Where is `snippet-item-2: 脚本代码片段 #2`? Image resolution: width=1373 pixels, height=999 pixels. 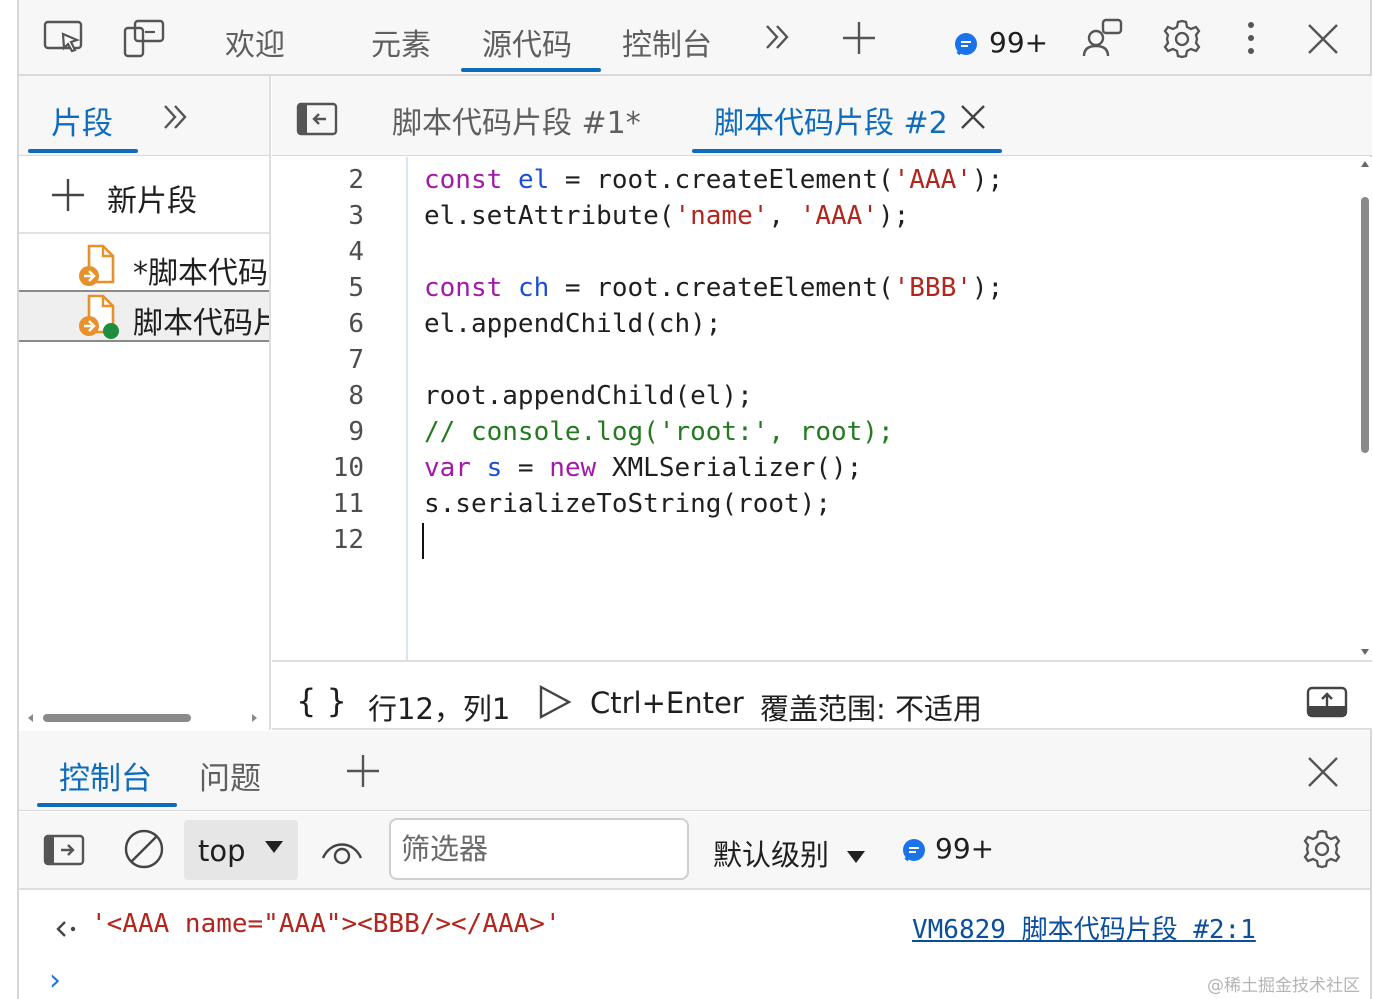 snippet-item-2: 脚本代码片段 #2 is located at coordinates (144, 316).